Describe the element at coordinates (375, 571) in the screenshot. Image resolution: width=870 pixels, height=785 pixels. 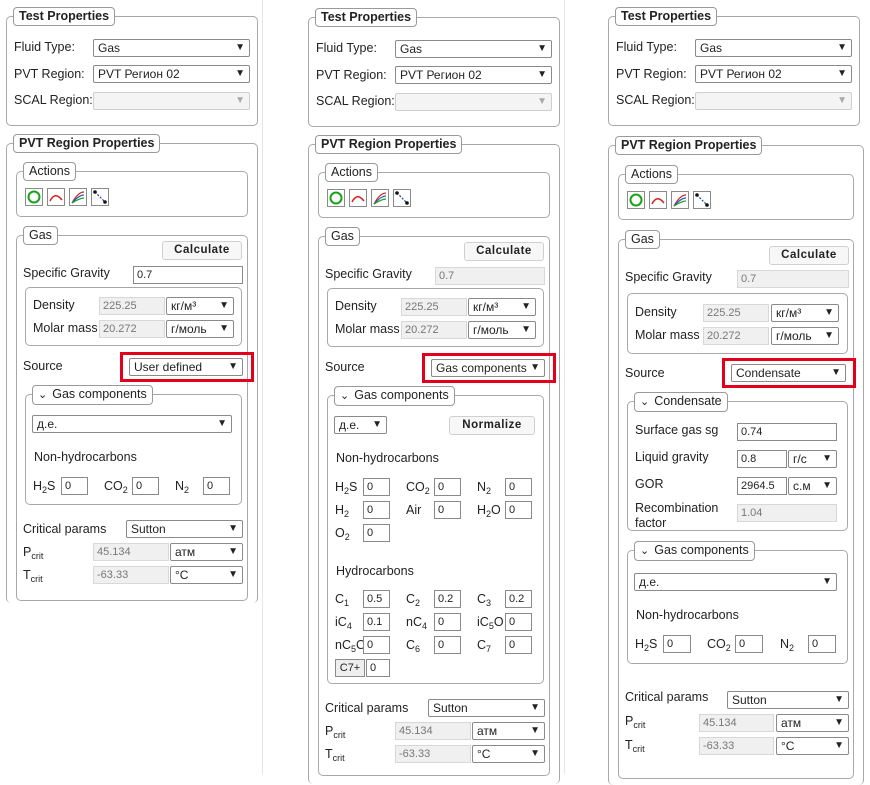
I see `hydrocarbons-title: Hydrocarbons` at that location.